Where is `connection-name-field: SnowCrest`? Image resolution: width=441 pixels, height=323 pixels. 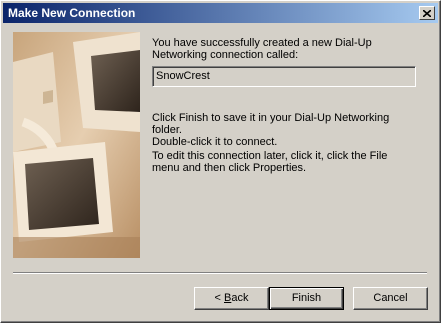
connection-name-field: SnowCrest is located at coordinates (284, 76).